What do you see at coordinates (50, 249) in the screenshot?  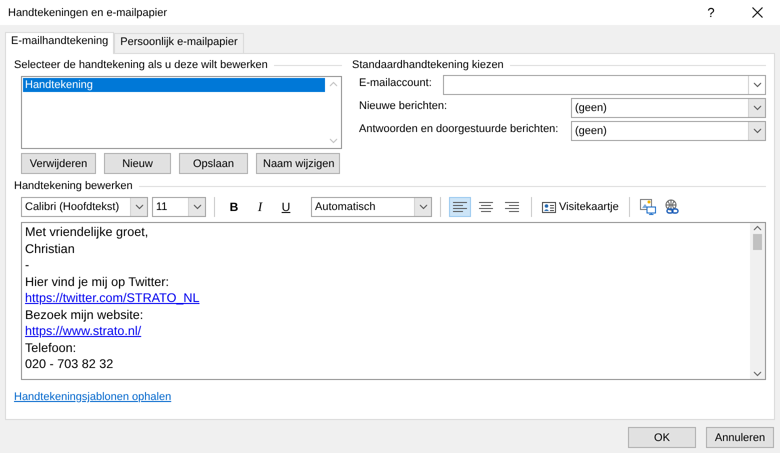 I see `signature-text: Christian` at bounding box center [50, 249].